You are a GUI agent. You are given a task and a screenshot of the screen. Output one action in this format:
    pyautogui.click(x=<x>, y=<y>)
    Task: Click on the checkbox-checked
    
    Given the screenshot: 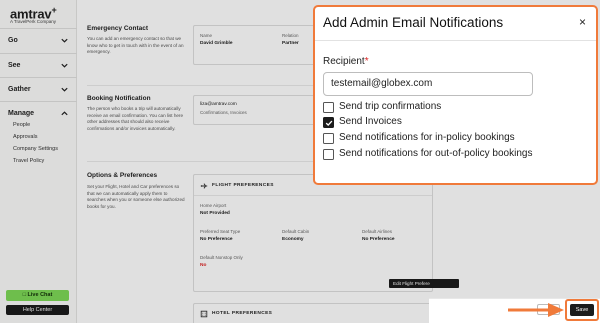 What is the action you would take?
    pyautogui.click(x=328, y=122)
    